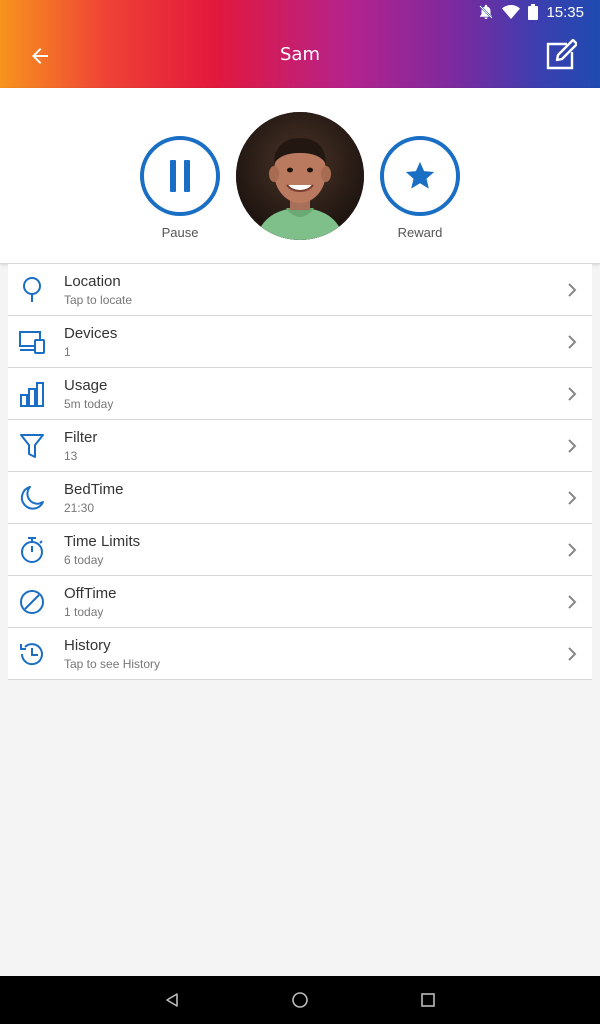 The height and width of the screenshot is (1024, 600). I want to click on notifications-off-icon, so click(486, 11).